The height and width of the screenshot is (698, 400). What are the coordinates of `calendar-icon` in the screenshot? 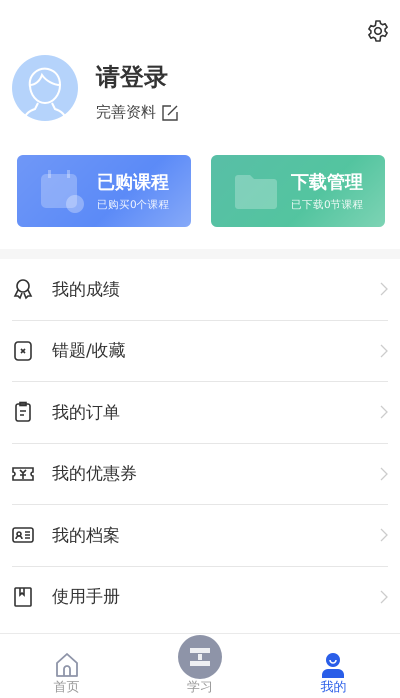 It's located at (62, 191).